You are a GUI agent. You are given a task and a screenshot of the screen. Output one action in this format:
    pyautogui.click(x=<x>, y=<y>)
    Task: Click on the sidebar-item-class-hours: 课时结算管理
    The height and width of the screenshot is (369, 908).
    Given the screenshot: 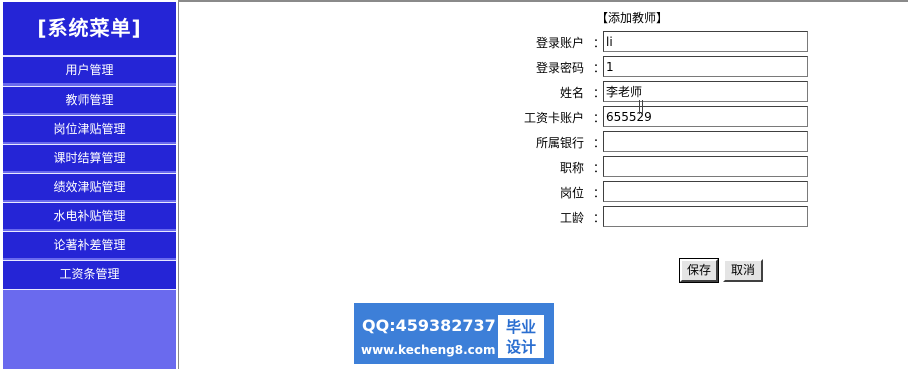 What is the action you would take?
    pyautogui.click(x=89, y=157)
    